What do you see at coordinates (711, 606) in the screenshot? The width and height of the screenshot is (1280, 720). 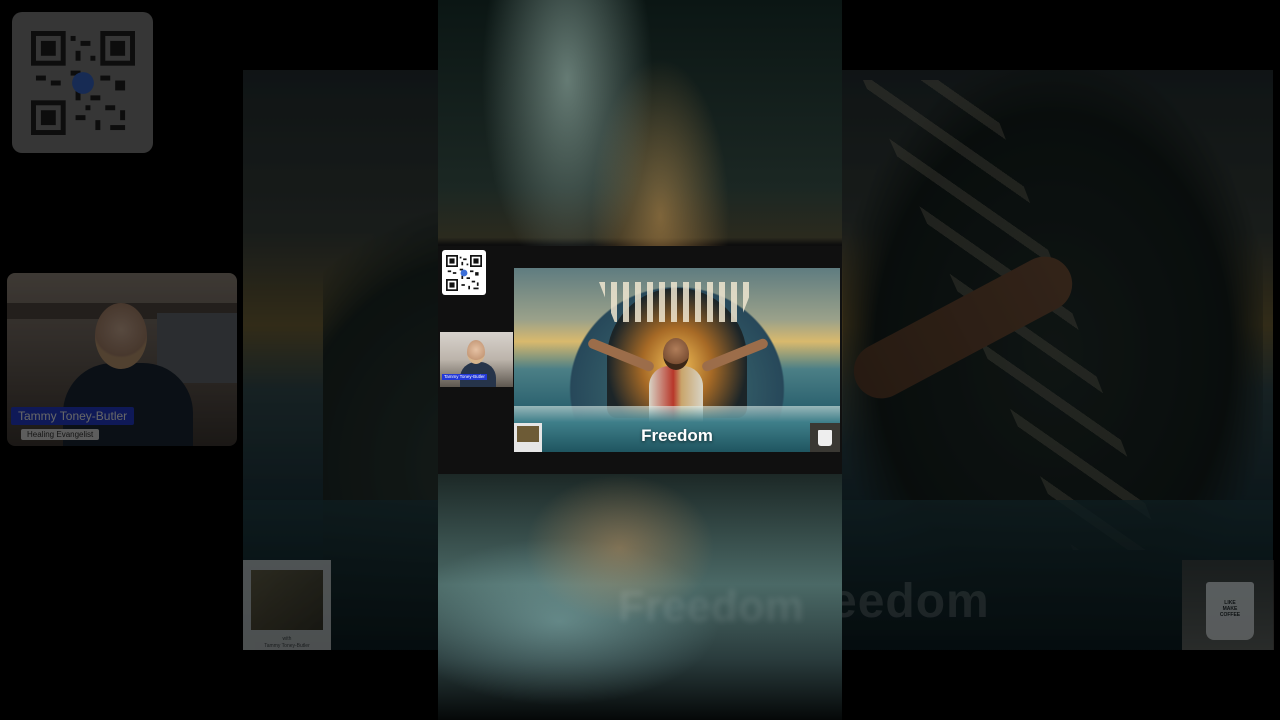 I see `reflection-caption: Freedom` at bounding box center [711, 606].